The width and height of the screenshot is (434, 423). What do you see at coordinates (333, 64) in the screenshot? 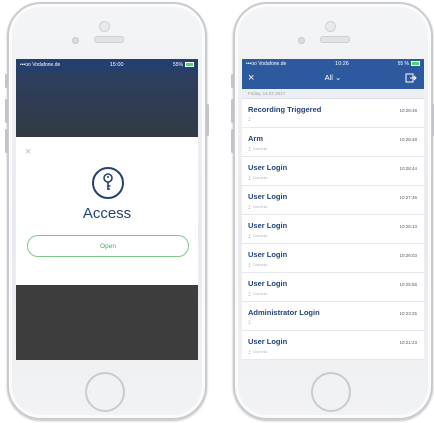
I see `status-bar: •••oo Vodafone.de 10:26 55 %` at bounding box center [333, 64].